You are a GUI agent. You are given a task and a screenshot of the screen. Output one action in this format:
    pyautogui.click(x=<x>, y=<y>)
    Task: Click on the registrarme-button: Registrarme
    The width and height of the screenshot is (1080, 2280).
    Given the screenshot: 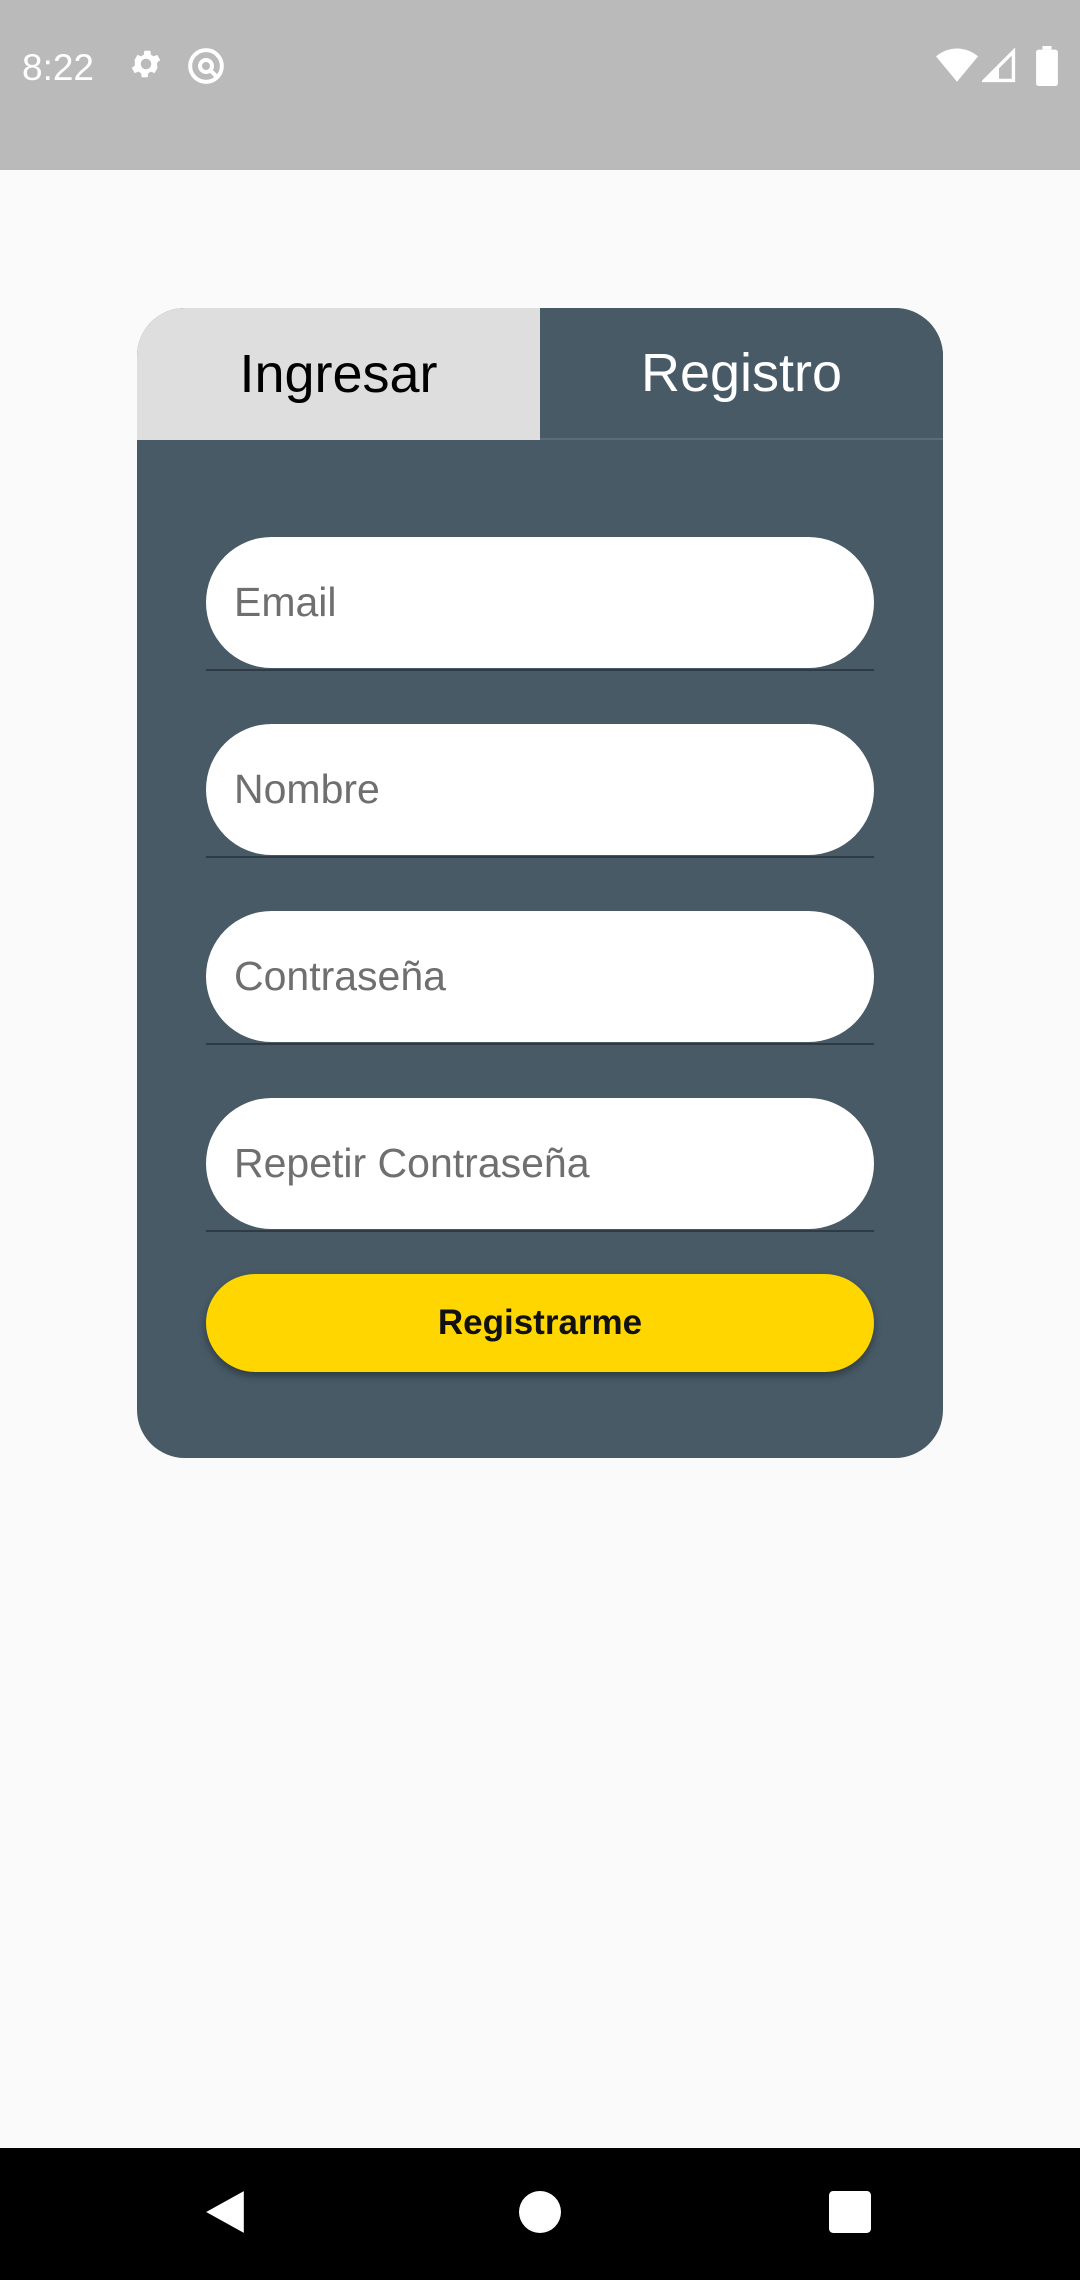 What is the action you would take?
    pyautogui.click(x=540, y=1323)
    